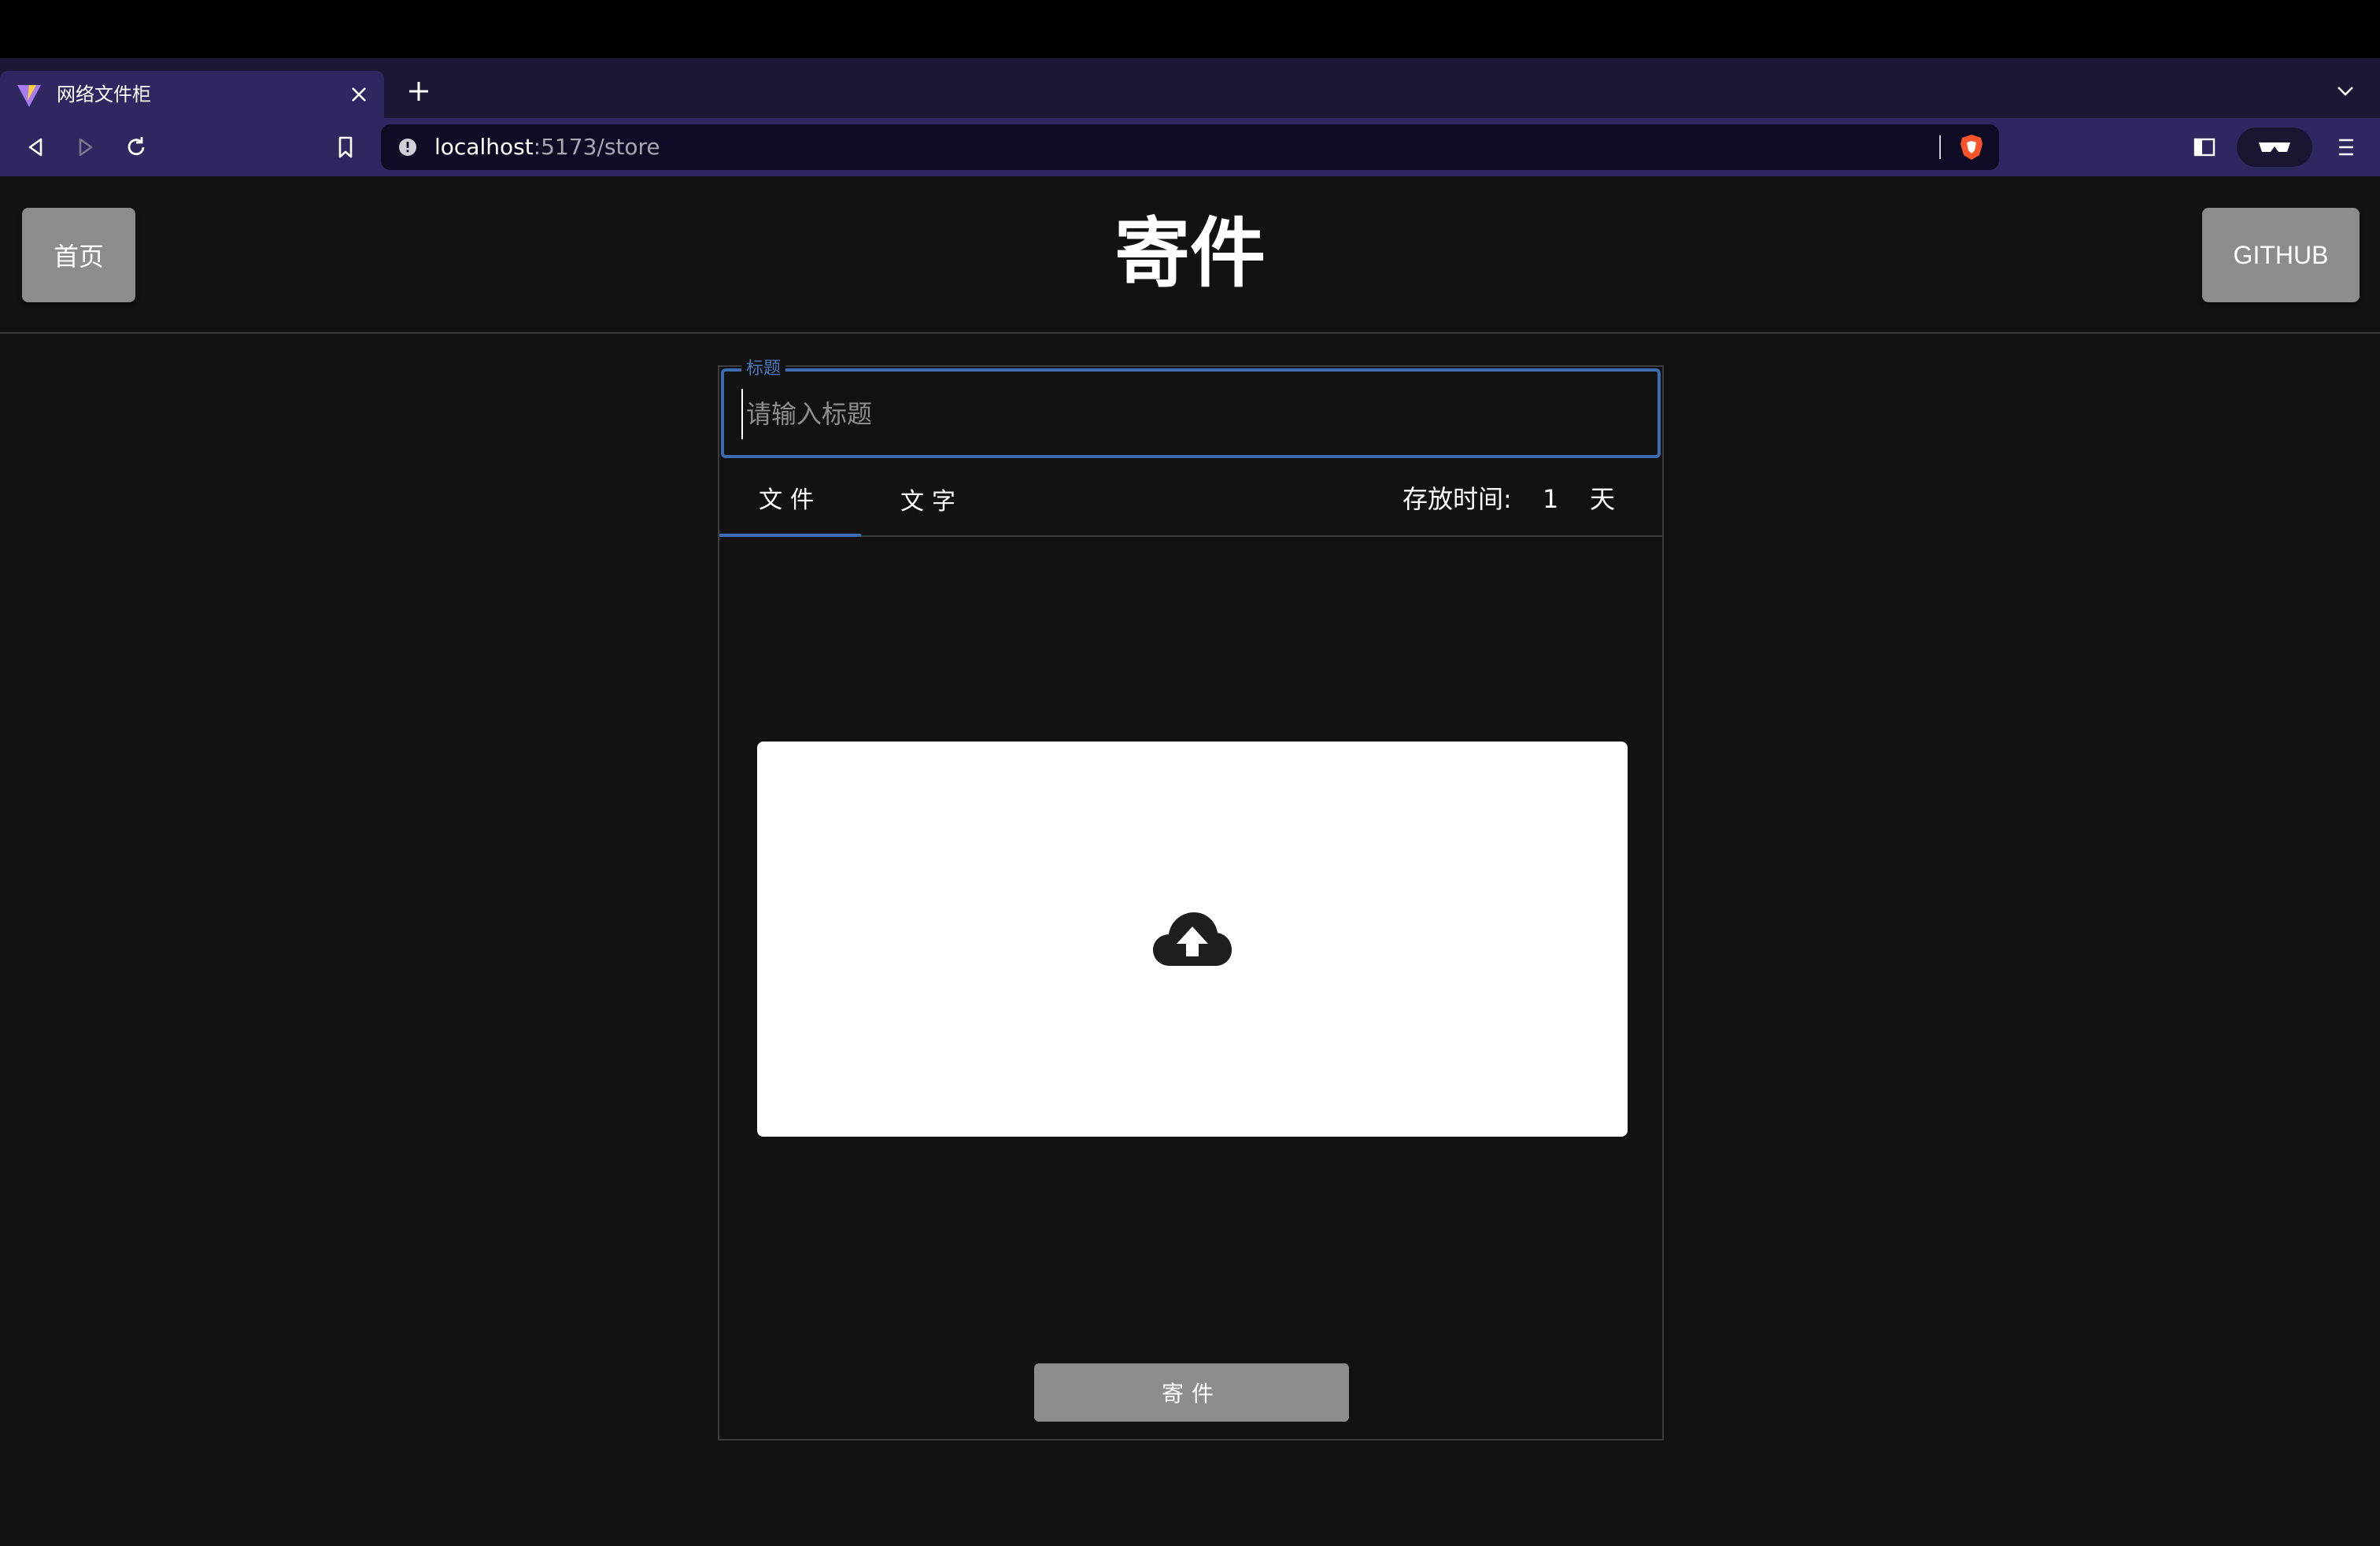 The height and width of the screenshot is (1546, 2380). Describe the element at coordinates (1603, 499) in the screenshot. I see `expiry-unit: 天` at that location.